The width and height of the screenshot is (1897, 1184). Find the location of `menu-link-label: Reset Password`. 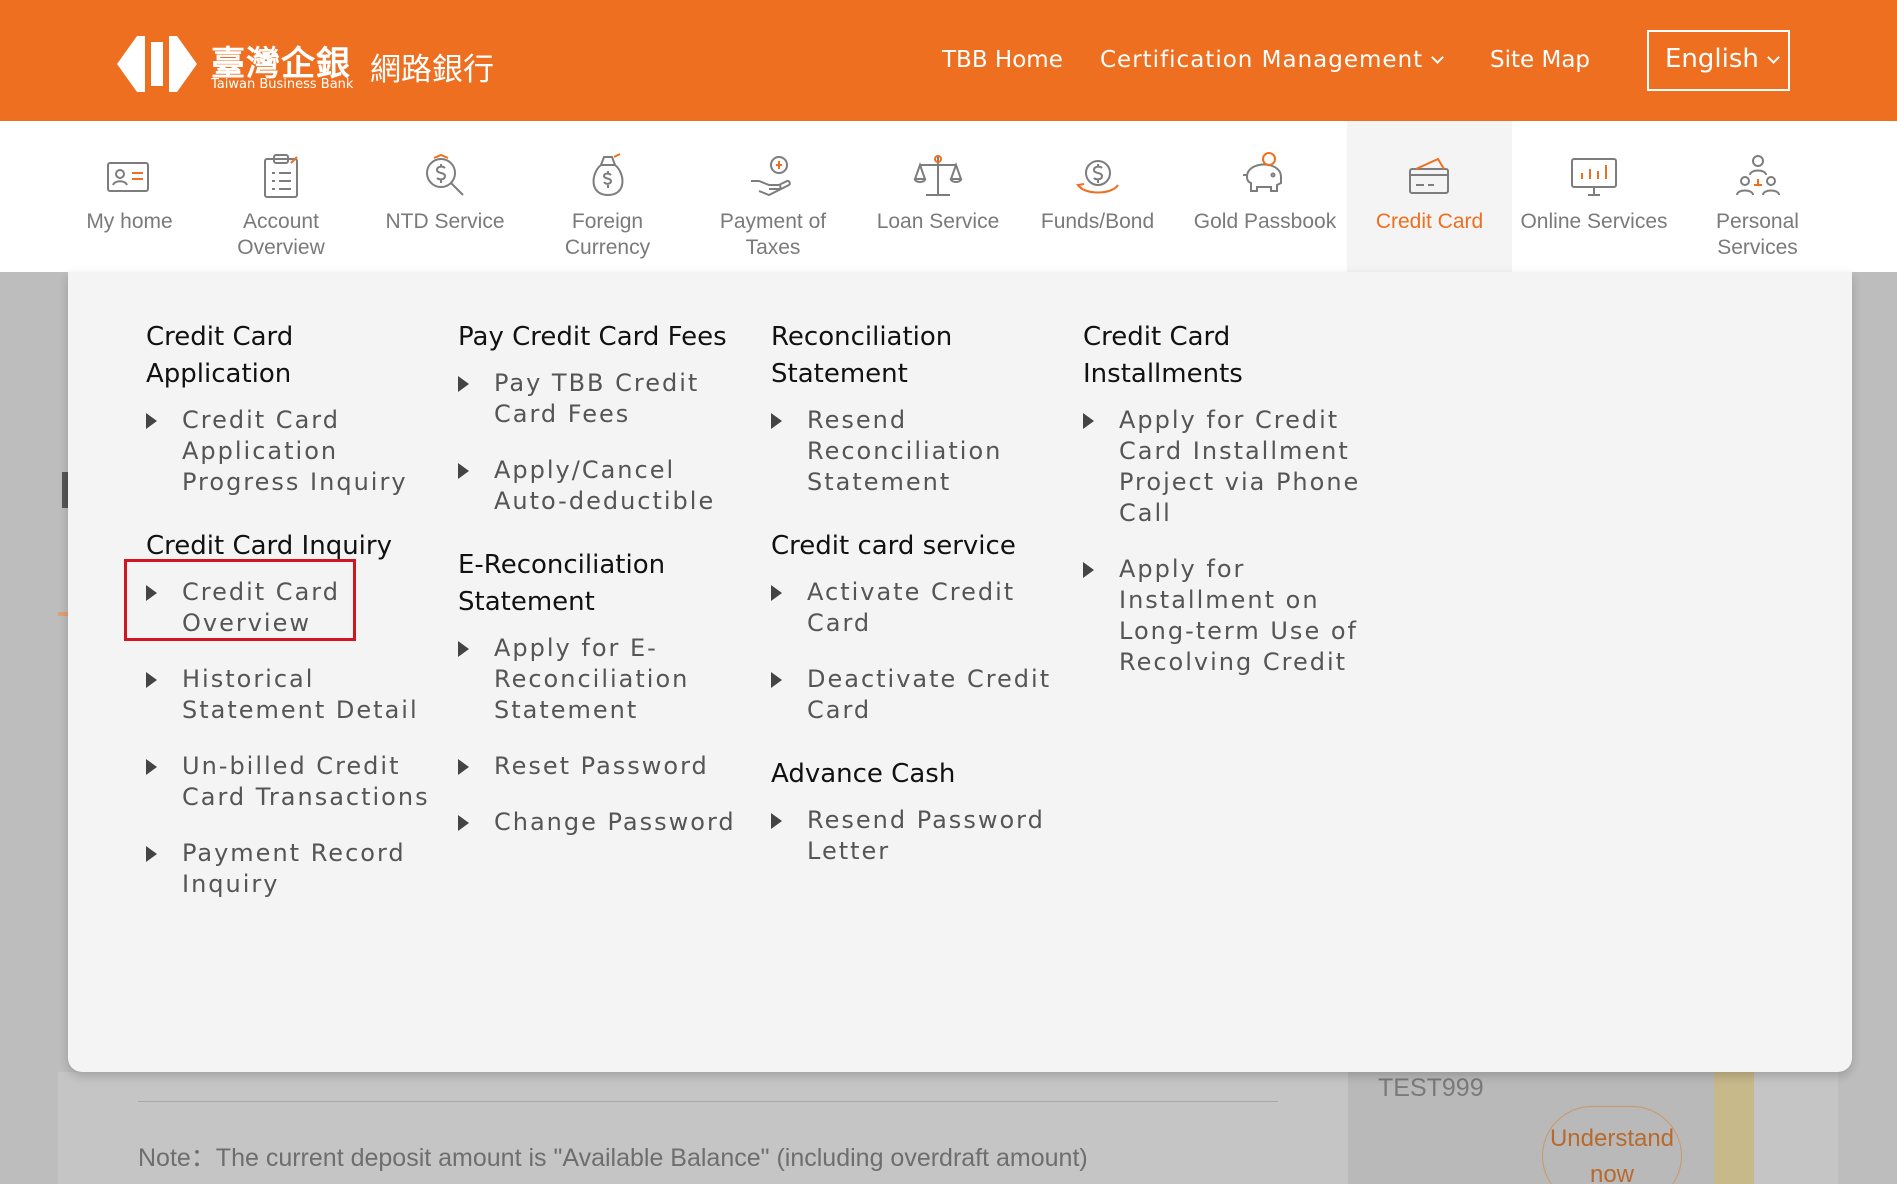

menu-link-label: Reset Password is located at coordinates (601, 766).